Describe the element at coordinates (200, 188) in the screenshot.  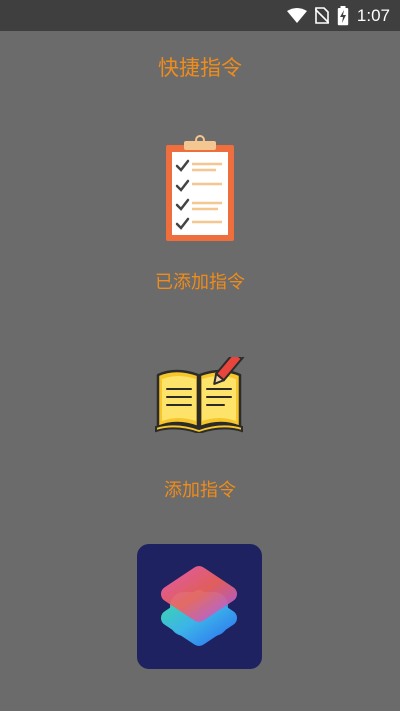
I see `clipboard-checklist-icon` at that location.